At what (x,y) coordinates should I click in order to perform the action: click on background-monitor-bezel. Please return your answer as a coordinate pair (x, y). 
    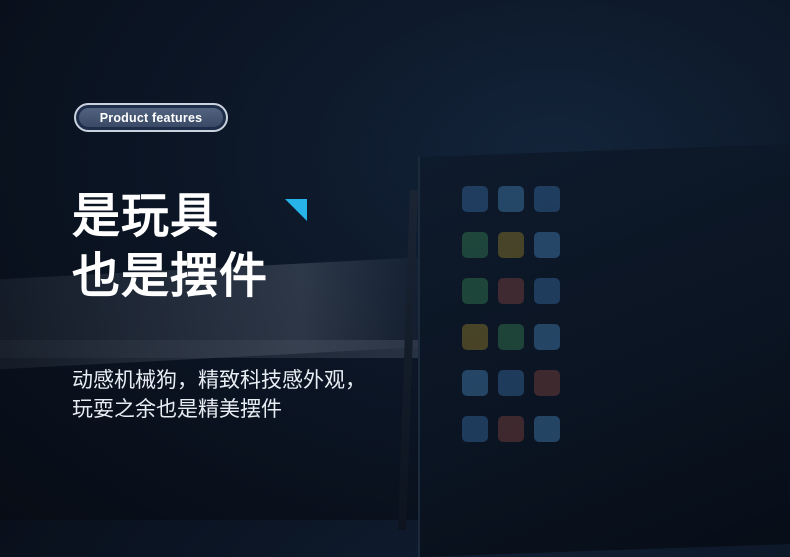
    Looking at the image, I should click on (408, 360).